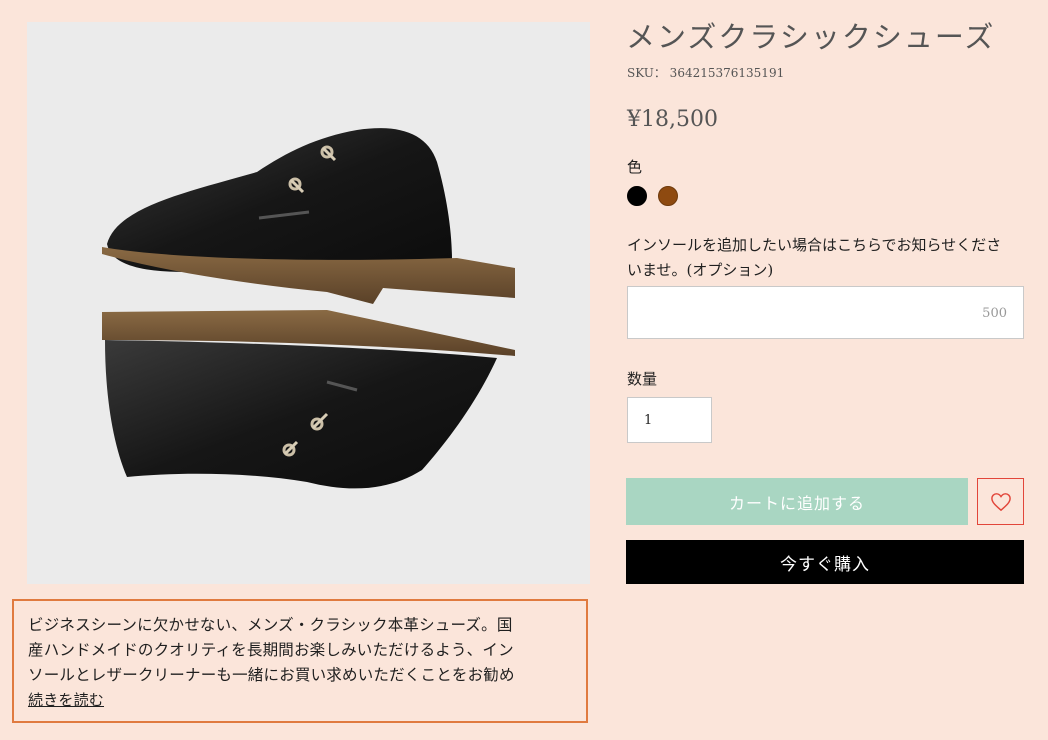 This screenshot has height=740, width=1048. I want to click on quantity-input: 1, so click(669, 420).